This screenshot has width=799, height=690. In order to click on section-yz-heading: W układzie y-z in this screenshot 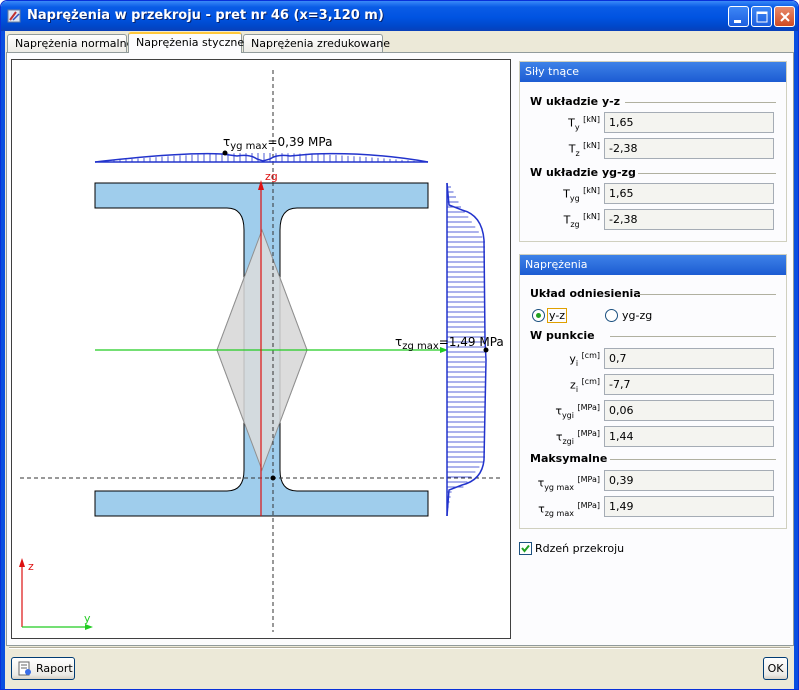, I will do `click(653, 101)`.